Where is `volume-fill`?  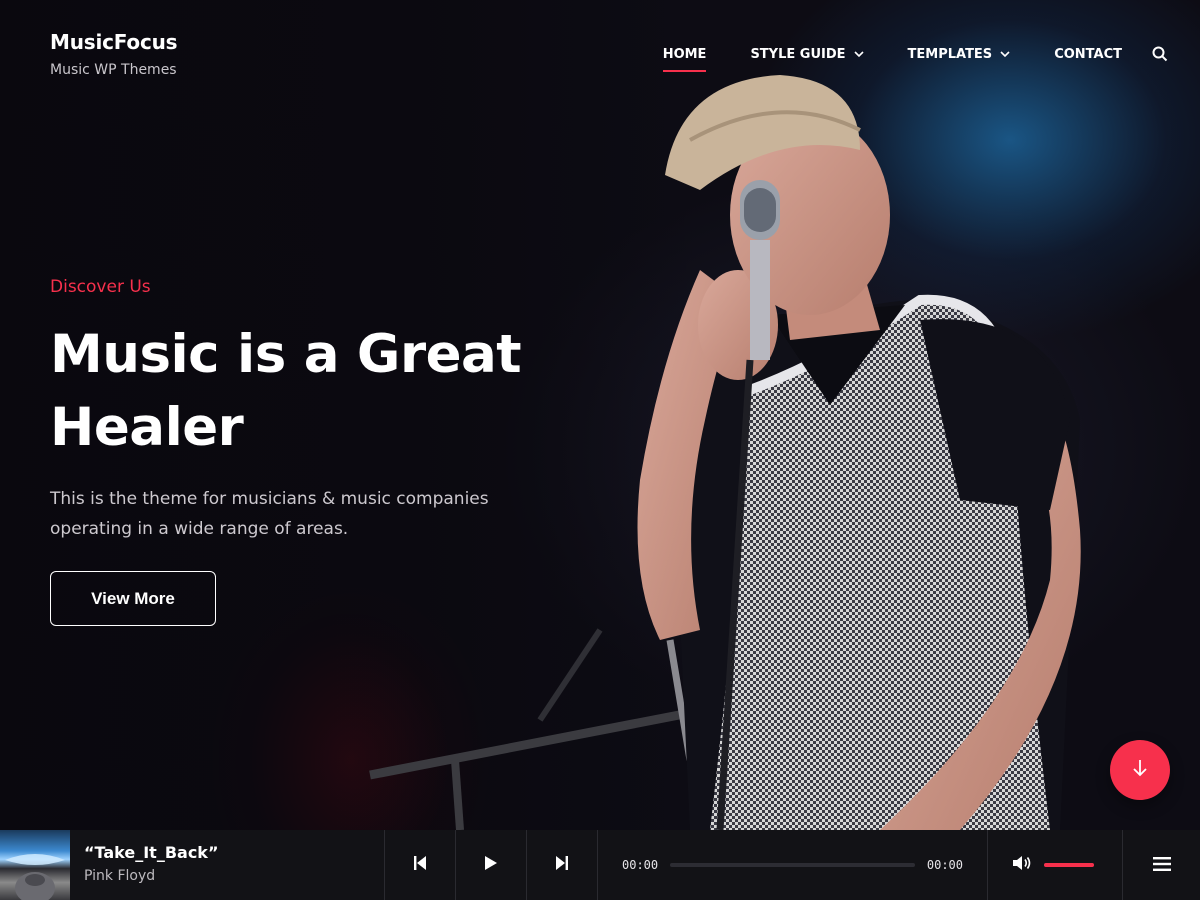 volume-fill is located at coordinates (1069, 865).